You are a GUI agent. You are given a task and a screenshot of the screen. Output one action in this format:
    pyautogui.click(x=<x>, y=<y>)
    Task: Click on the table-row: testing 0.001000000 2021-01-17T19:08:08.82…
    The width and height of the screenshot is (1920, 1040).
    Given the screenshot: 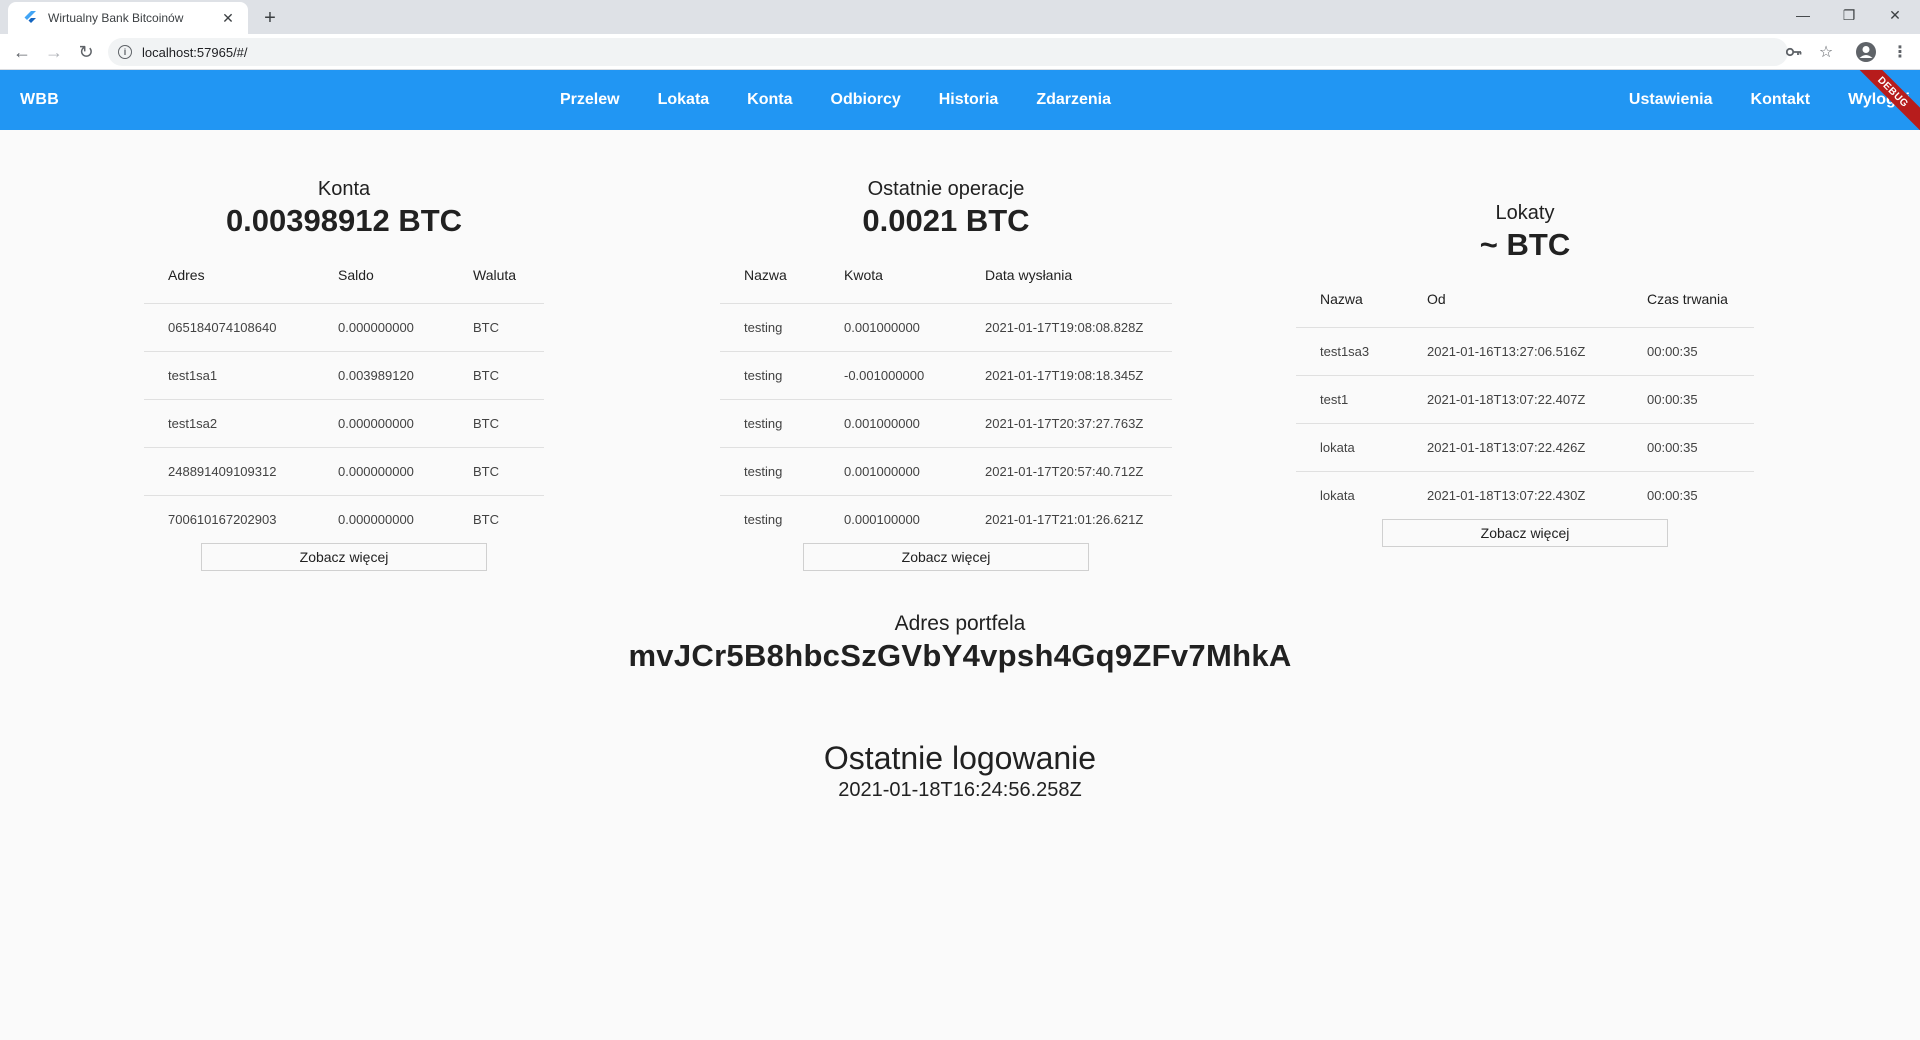 What is the action you would take?
    pyautogui.click(x=946, y=327)
    